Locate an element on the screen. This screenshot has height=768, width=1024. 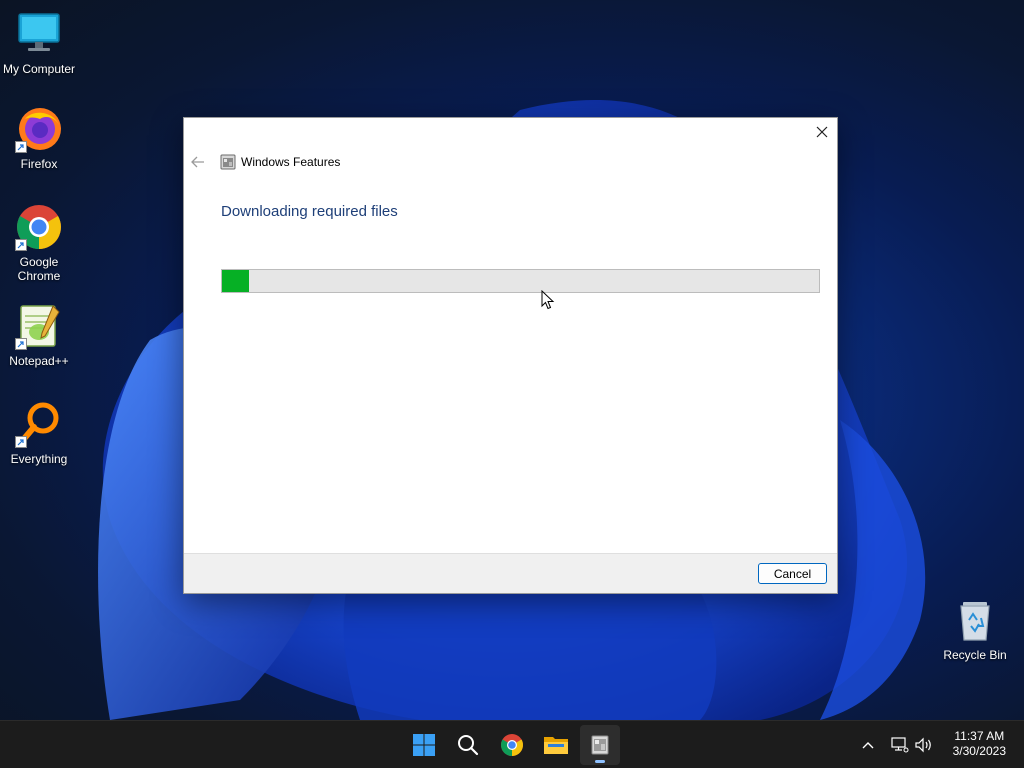
firefox-icon is located at coordinates (39, 129).